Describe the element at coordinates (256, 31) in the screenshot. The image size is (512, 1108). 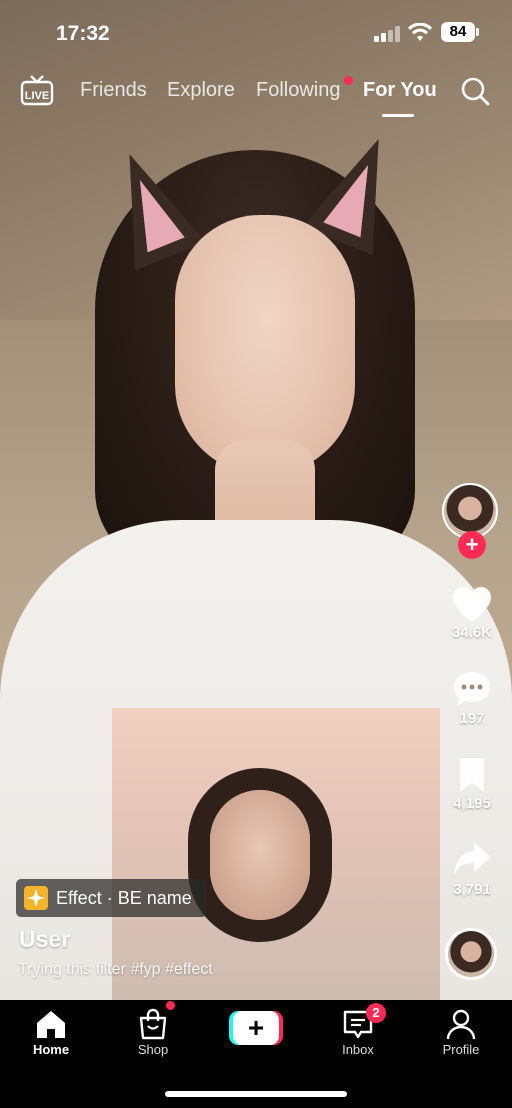
I see `status-bar: 17:32 84` at that location.